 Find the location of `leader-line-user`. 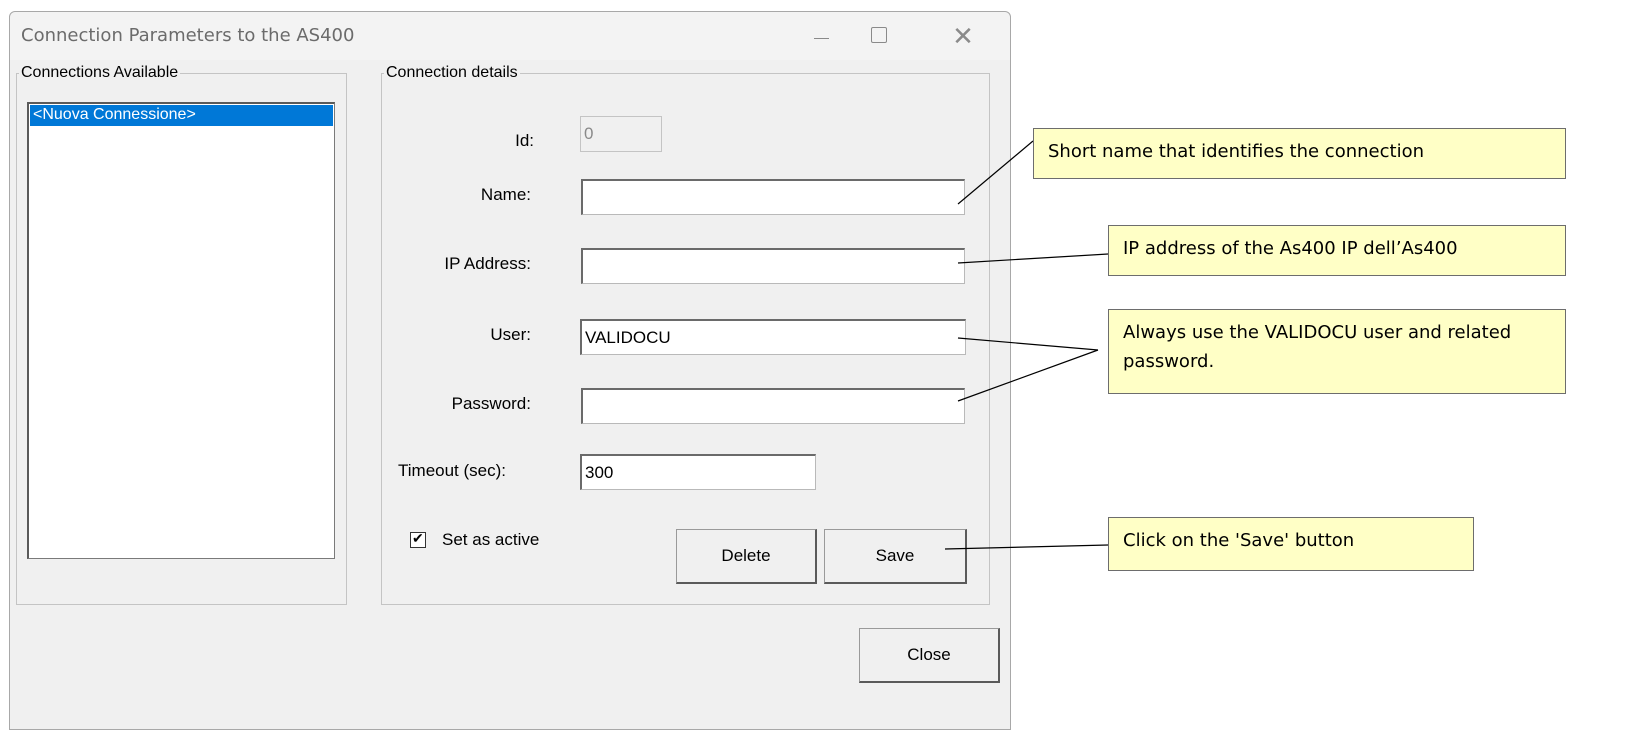

leader-line-user is located at coordinates (1028, 344).